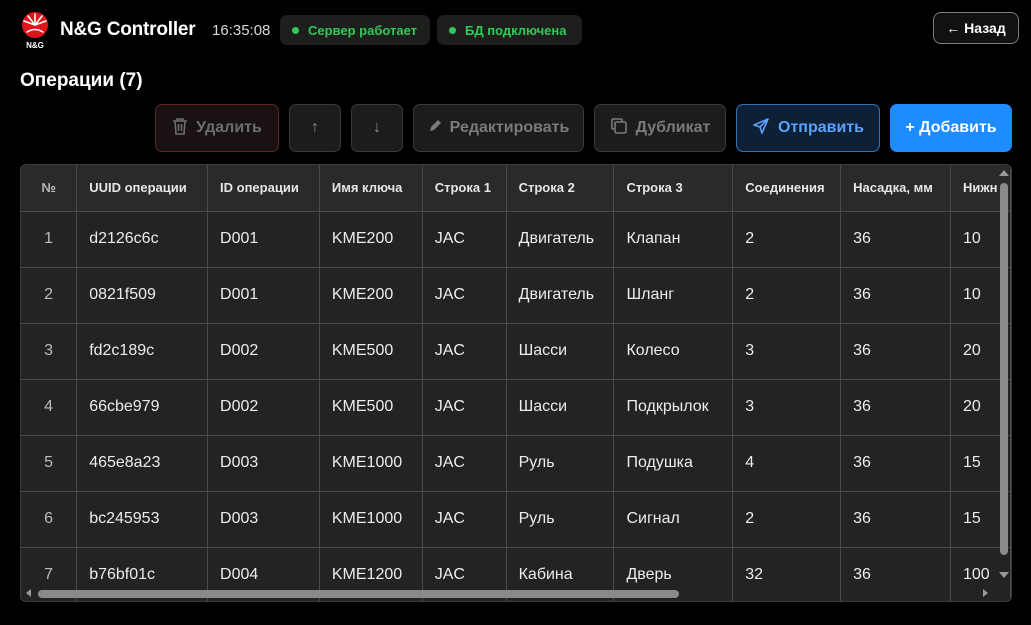 The width and height of the screenshot is (1031, 625). Describe the element at coordinates (435, 128) in the screenshot. I see `pencil-icon` at that location.